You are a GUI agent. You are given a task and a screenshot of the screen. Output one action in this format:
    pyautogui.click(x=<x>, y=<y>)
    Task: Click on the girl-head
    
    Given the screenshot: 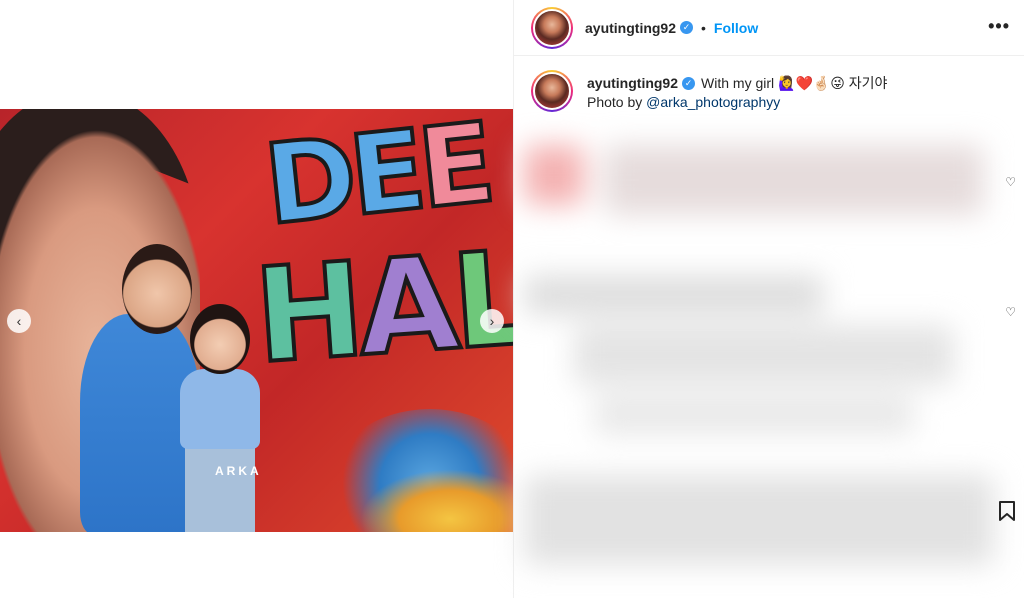 What is the action you would take?
    pyautogui.click(x=220, y=339)
    